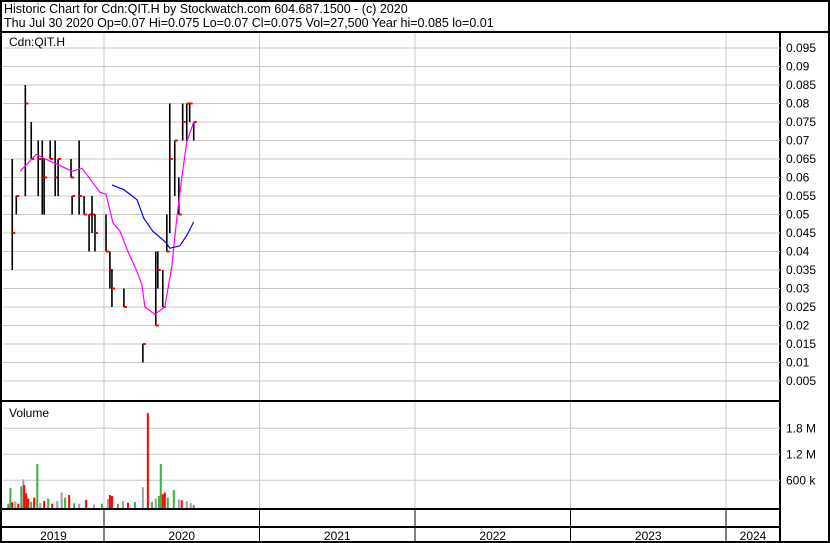  What do you see at coordinates (801, 122) in the screenshot?
I see `price-tick-label: 0.075` at bounding box center [801, 122].